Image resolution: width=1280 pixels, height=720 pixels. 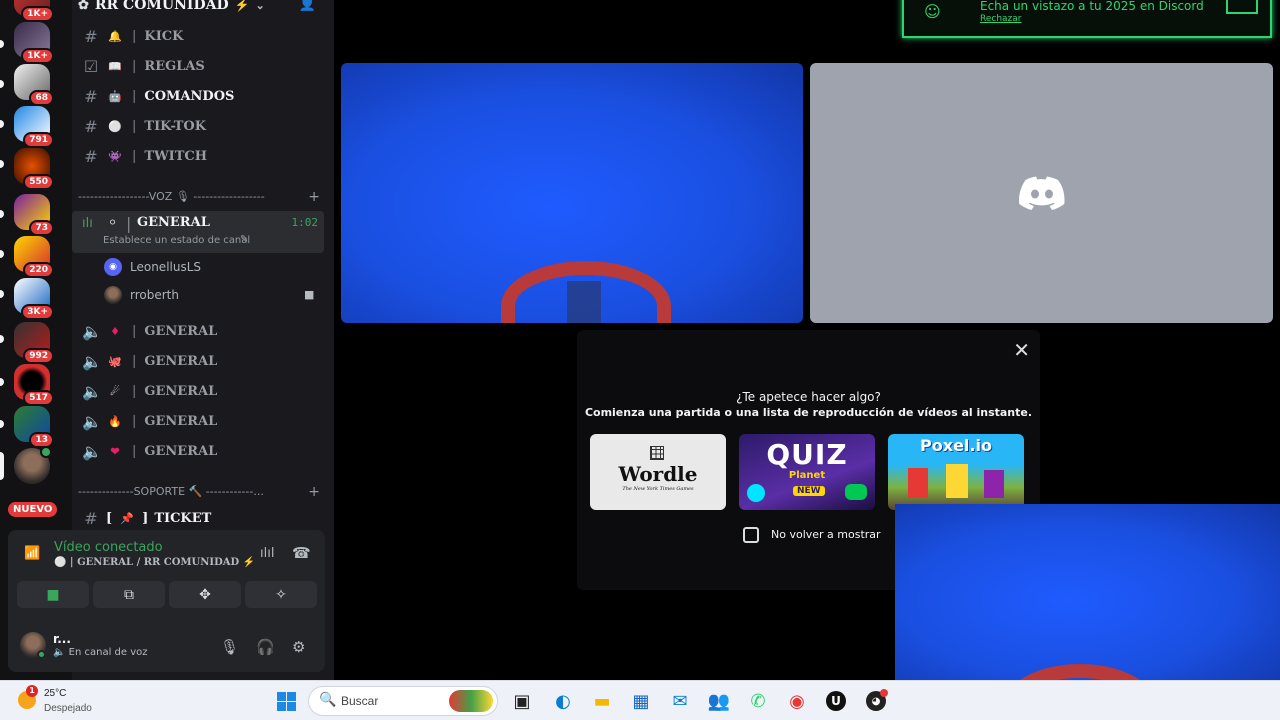 What do you see at coordinates (658, 472) in the screenshot?
I see `activity-card-wordle: Wordle The New York Times Games` at bounding box center [658, 472].